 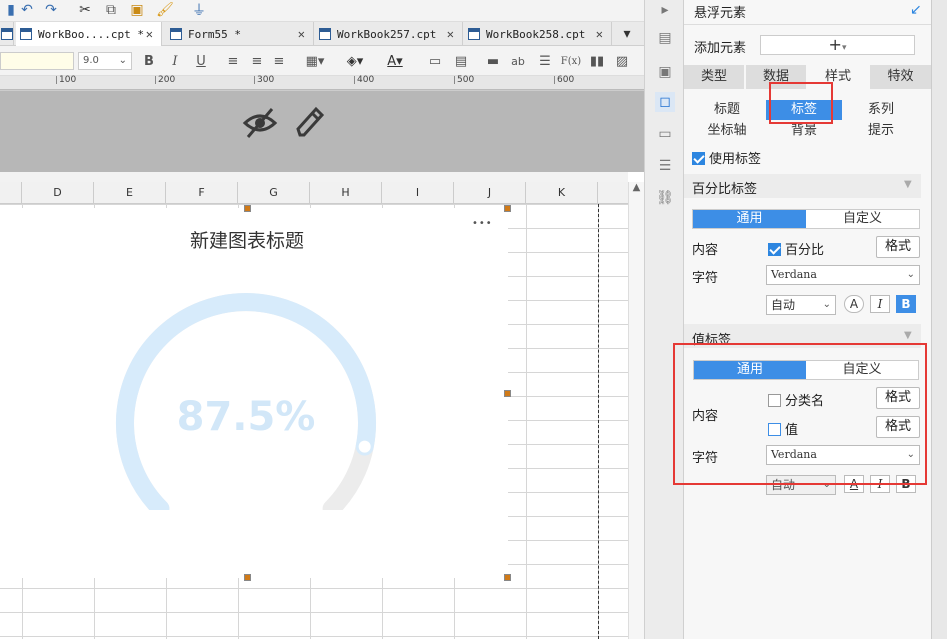 What do you see at coordinates (490, 193) in the screenshot?
I see `column-header-cell: J` at bounding box center [490, 193].